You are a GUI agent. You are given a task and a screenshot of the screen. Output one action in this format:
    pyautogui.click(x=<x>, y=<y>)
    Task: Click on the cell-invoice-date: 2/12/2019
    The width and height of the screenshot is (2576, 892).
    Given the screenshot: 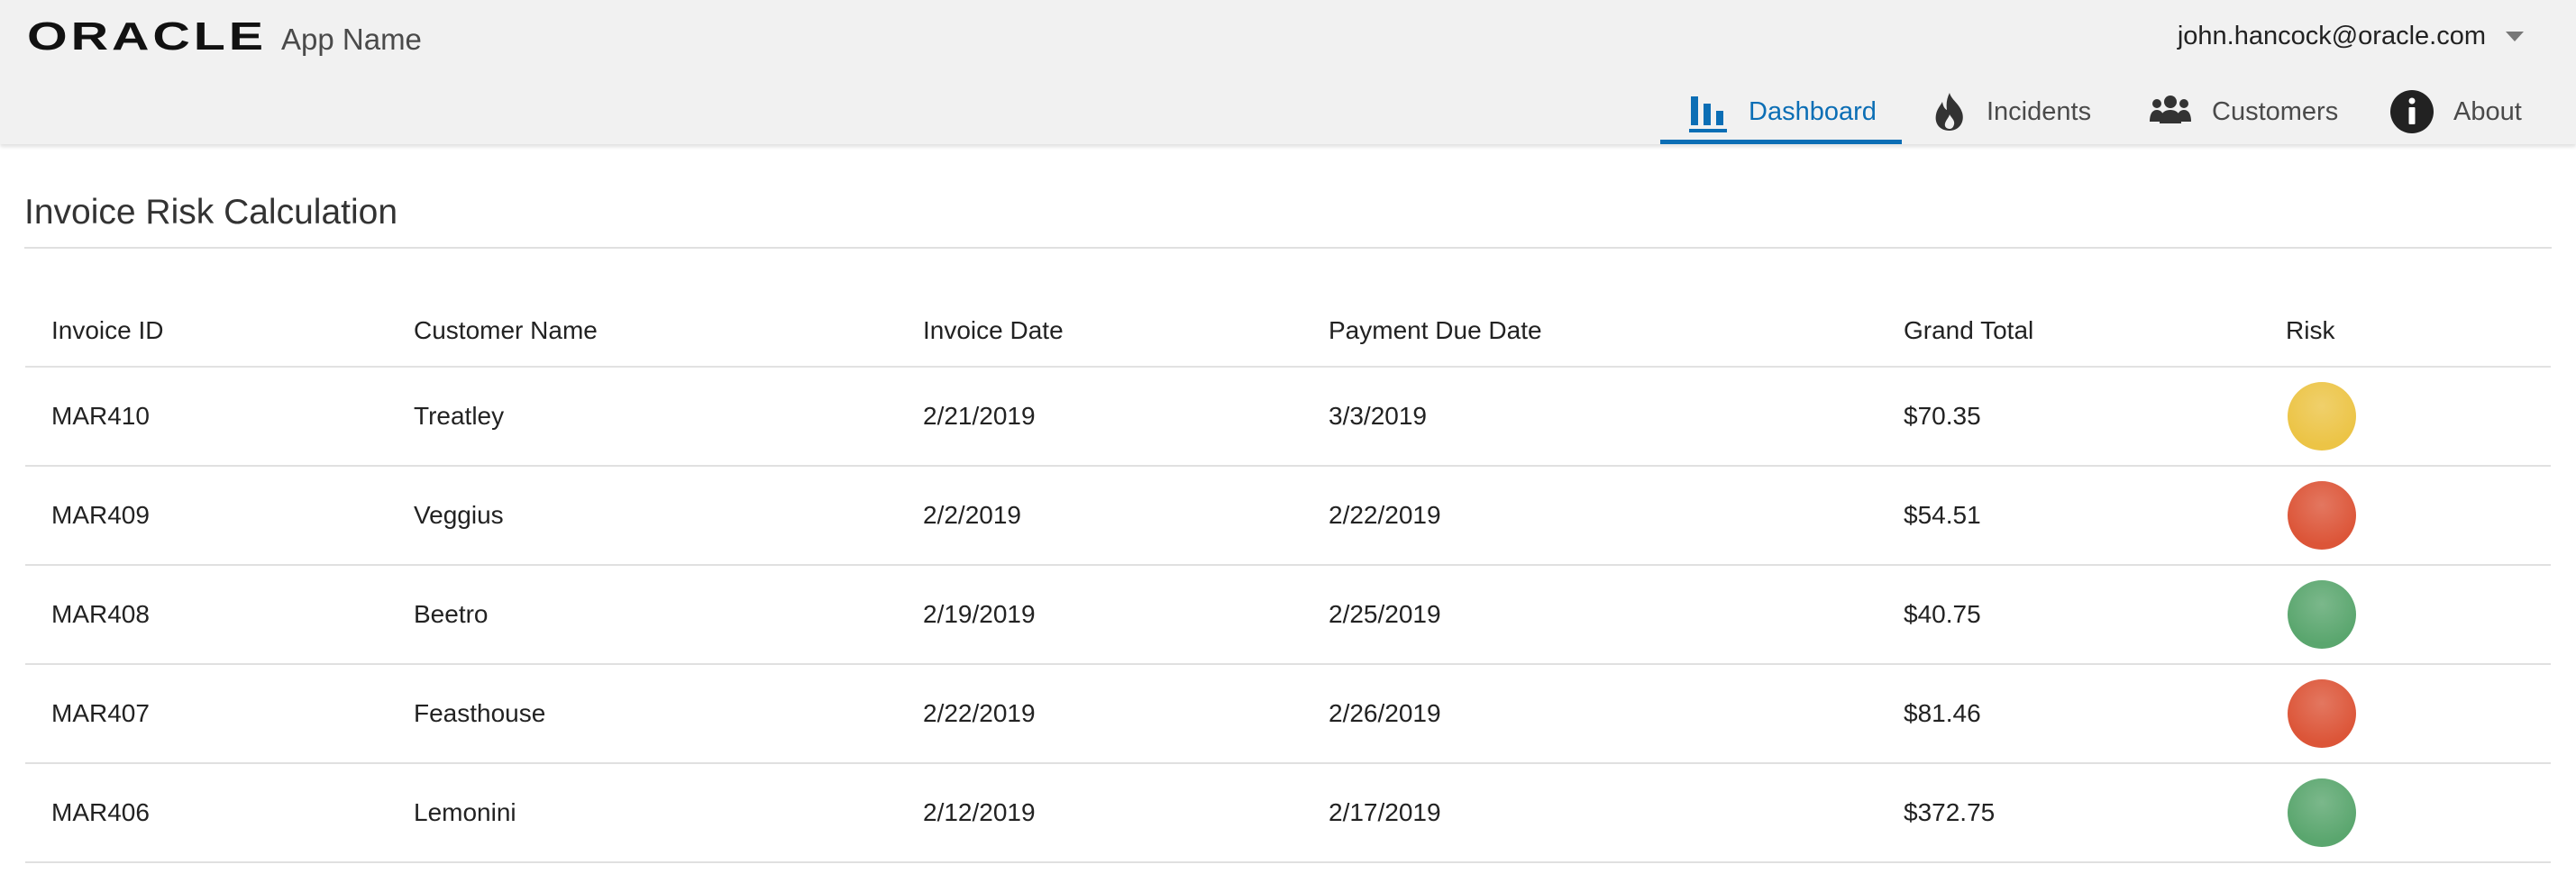 What is the action you would take?
    pyautogui.click(x=1099, y=813)
    